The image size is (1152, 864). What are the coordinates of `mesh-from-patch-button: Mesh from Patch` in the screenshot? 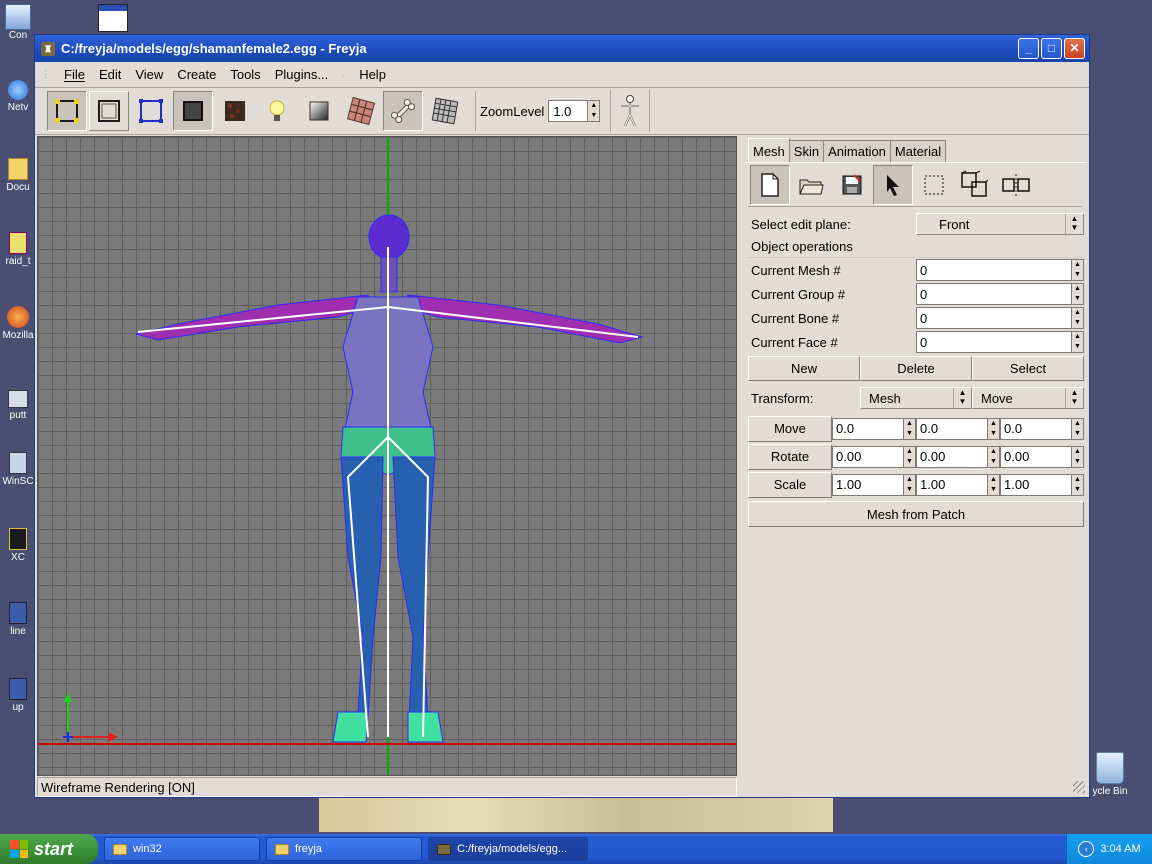 It's located at (916, 514).